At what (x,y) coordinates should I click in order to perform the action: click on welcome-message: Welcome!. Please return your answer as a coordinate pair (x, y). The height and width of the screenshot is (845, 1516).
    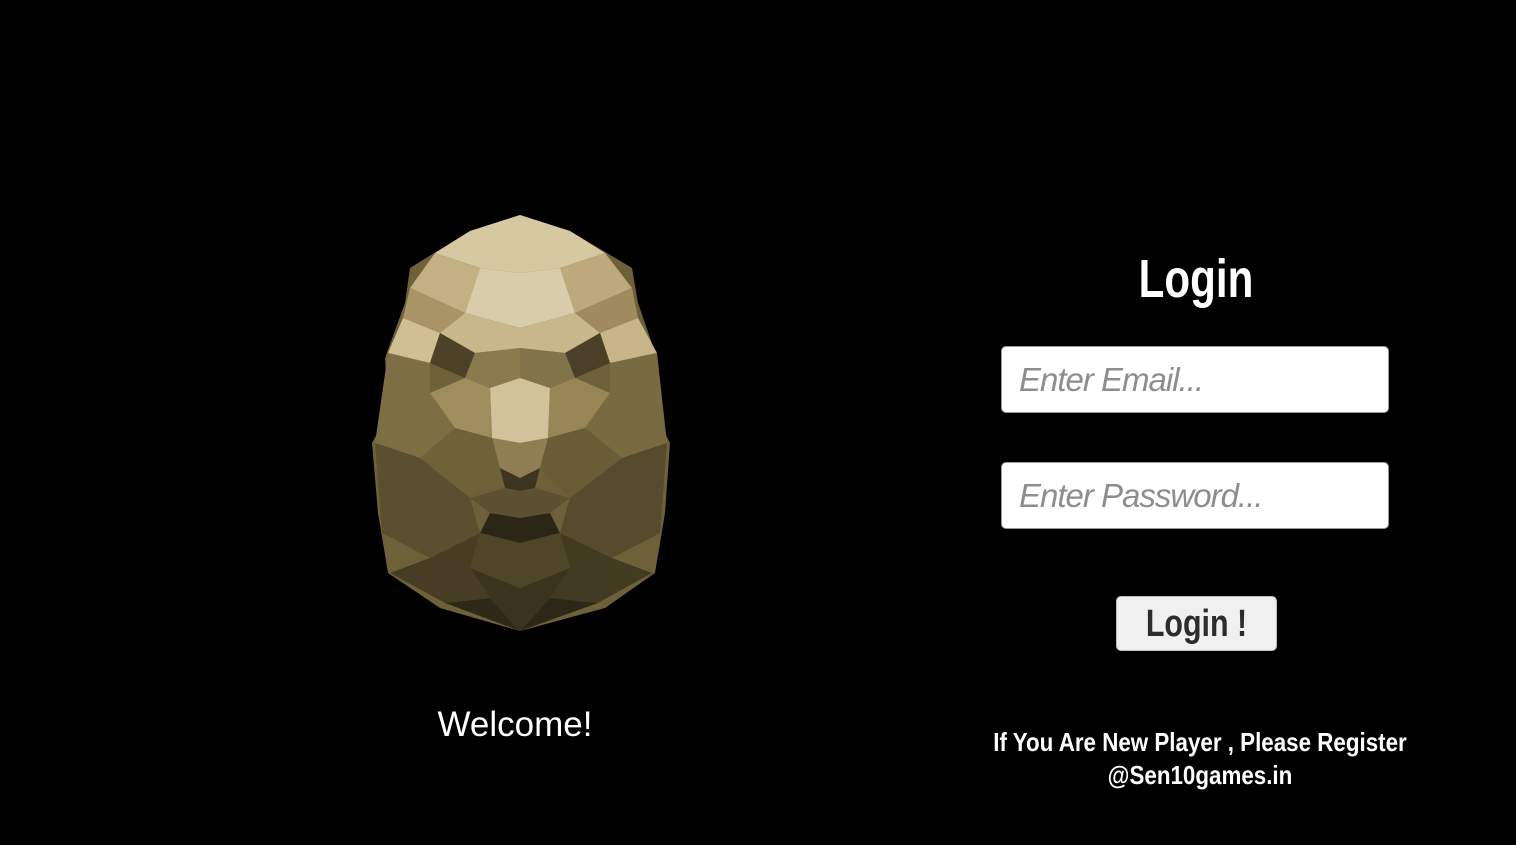
    Looking at the image, I should click on (515, 724).